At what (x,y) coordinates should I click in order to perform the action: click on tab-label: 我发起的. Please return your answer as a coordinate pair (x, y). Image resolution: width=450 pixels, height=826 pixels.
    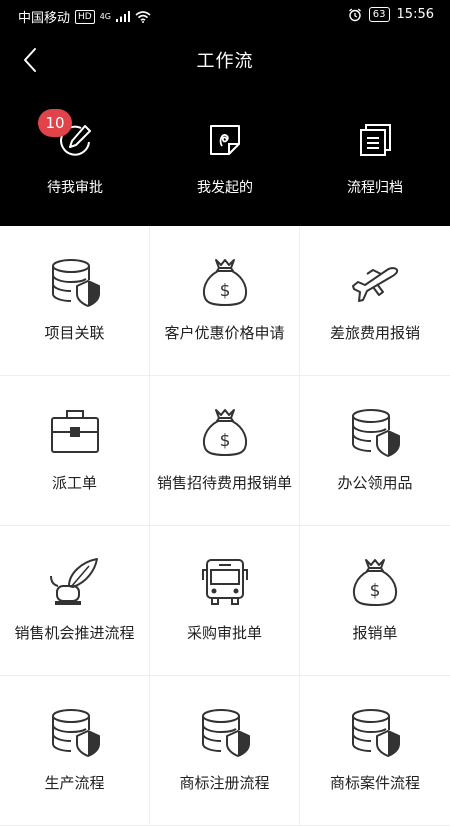
    Looking at the image, I should click on (225, 188).